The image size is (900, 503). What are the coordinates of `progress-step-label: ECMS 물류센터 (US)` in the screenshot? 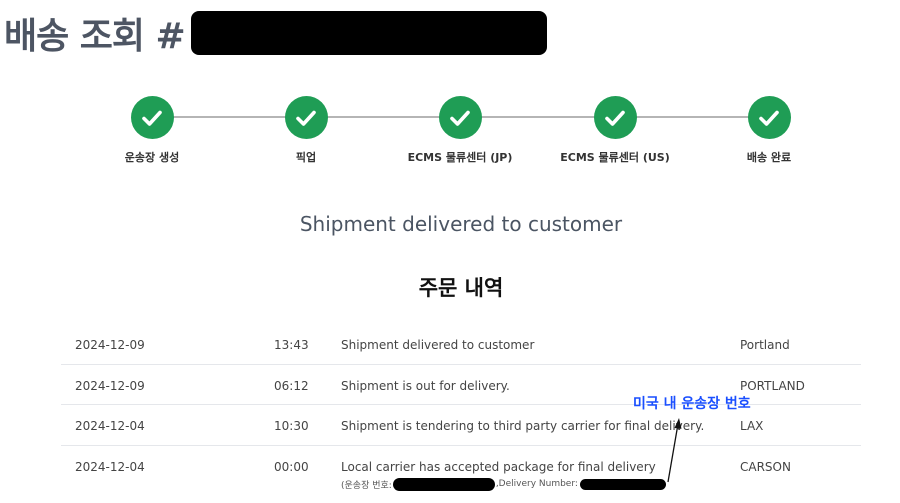 It's located at (615, 157).